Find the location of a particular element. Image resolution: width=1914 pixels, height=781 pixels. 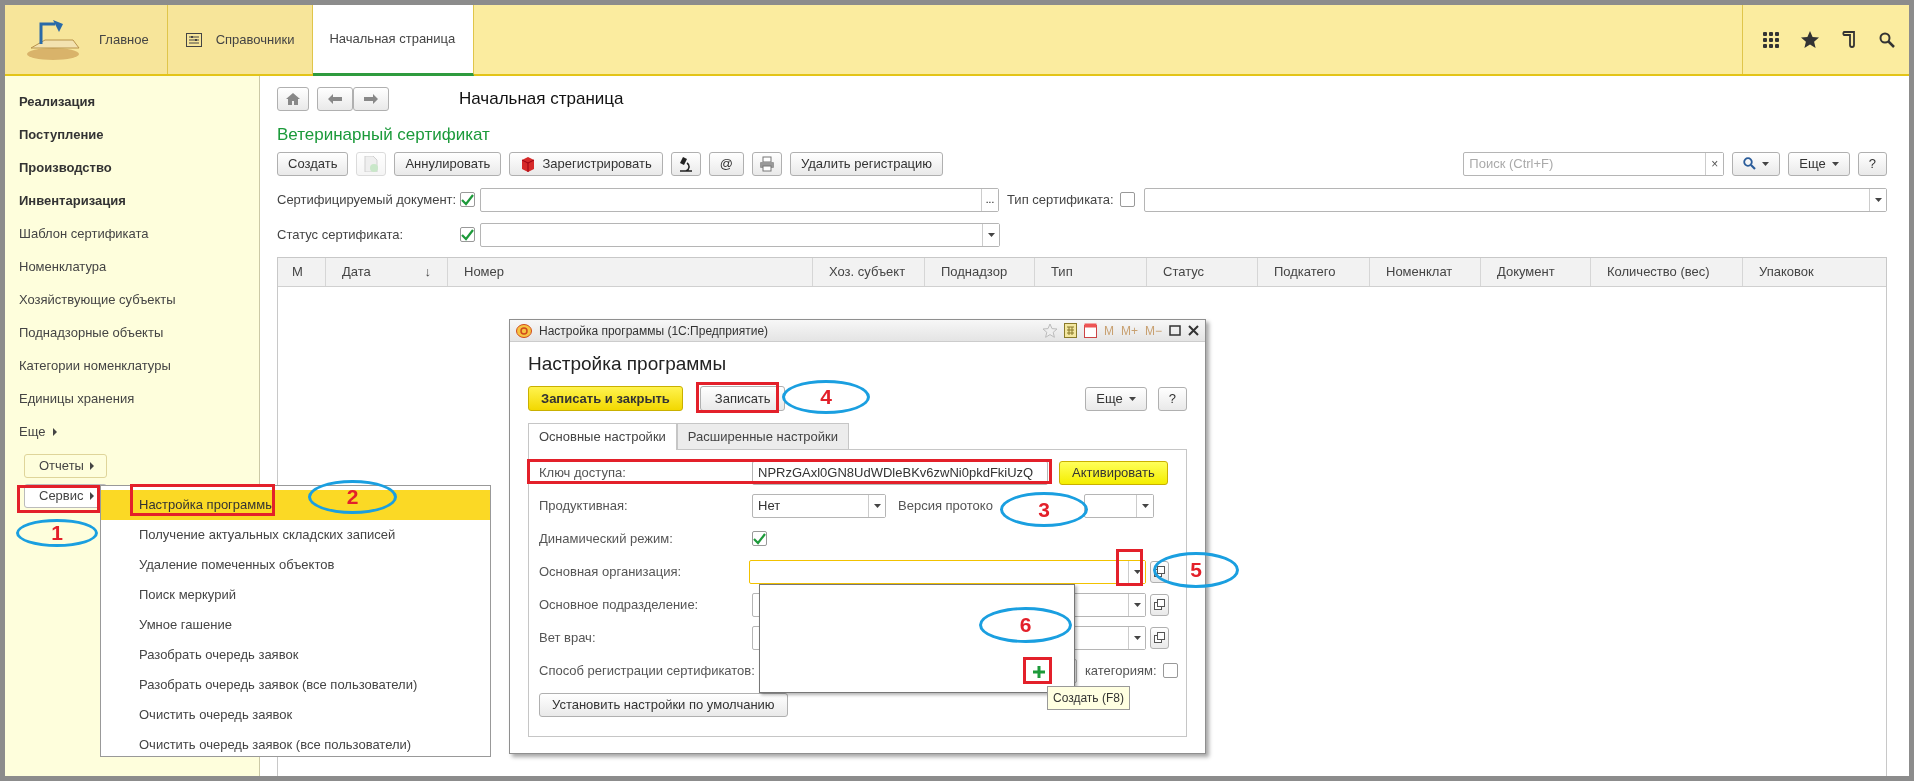

column-header: М is located at coordinates (302, 271).